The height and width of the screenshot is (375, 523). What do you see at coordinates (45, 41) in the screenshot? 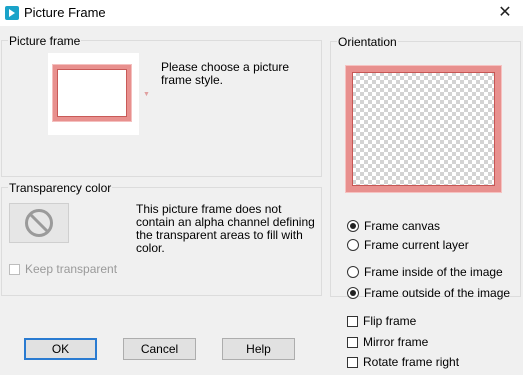
I see `picture-frame-group-title: Picture frame` at bounding box center [45, 41].